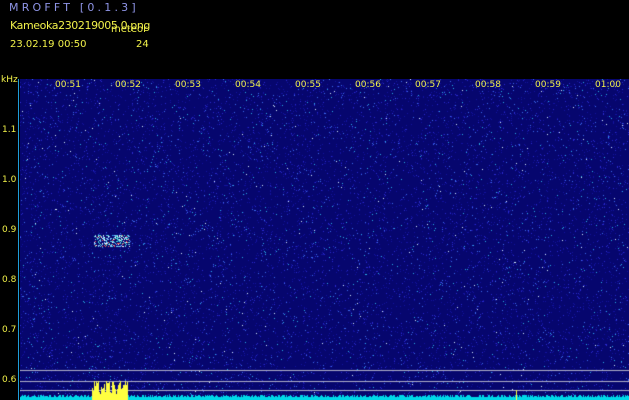 Image resolution: width=629 pixels, height=400 pixels. What do you see at coordinates (68, 85) in the screenshot?
I see `x-tick-label: 00:51` at bounding box center [68, 85].